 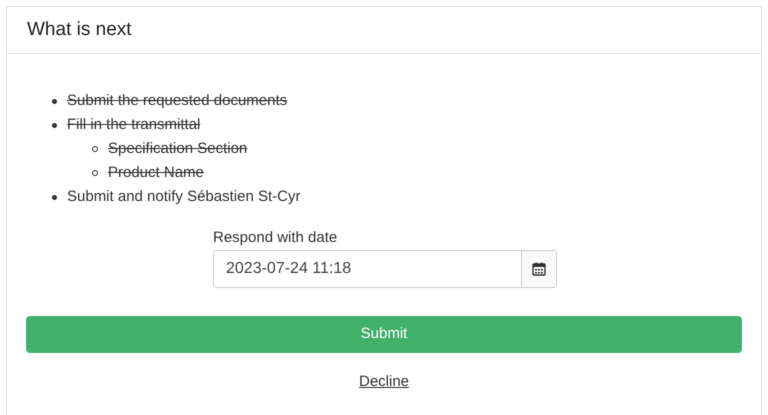 What do you see at coordinates (156, 172) in the screenshot?
I see `task-text: Product Name` at bounding box center [156, 172].